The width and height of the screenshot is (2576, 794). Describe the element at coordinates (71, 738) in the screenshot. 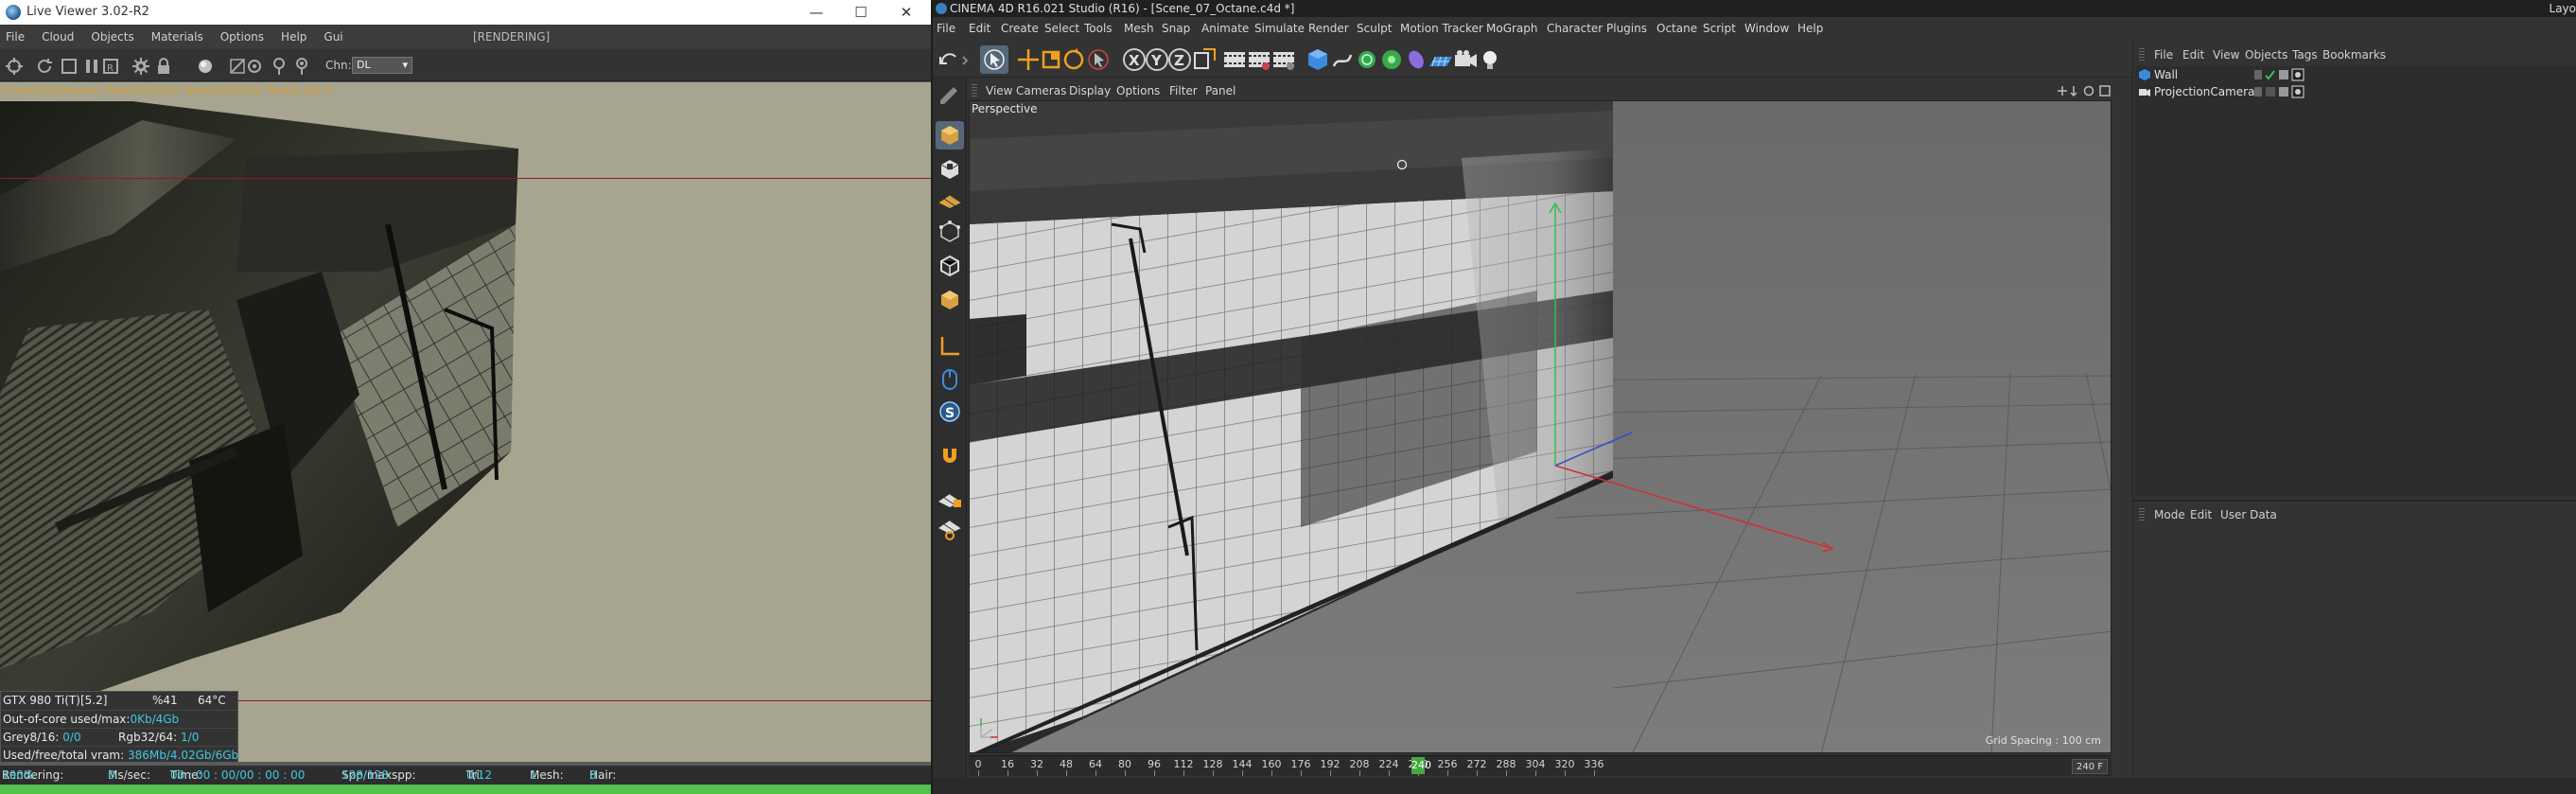

I see `grey-value: 0/0` at that location.